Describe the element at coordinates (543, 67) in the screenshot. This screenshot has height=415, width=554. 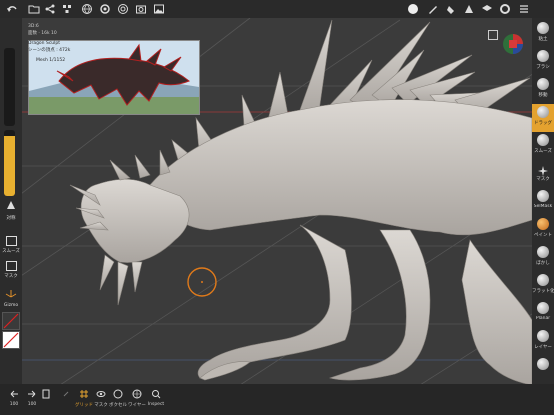
I see `tool-label: ブラシ` at that location.